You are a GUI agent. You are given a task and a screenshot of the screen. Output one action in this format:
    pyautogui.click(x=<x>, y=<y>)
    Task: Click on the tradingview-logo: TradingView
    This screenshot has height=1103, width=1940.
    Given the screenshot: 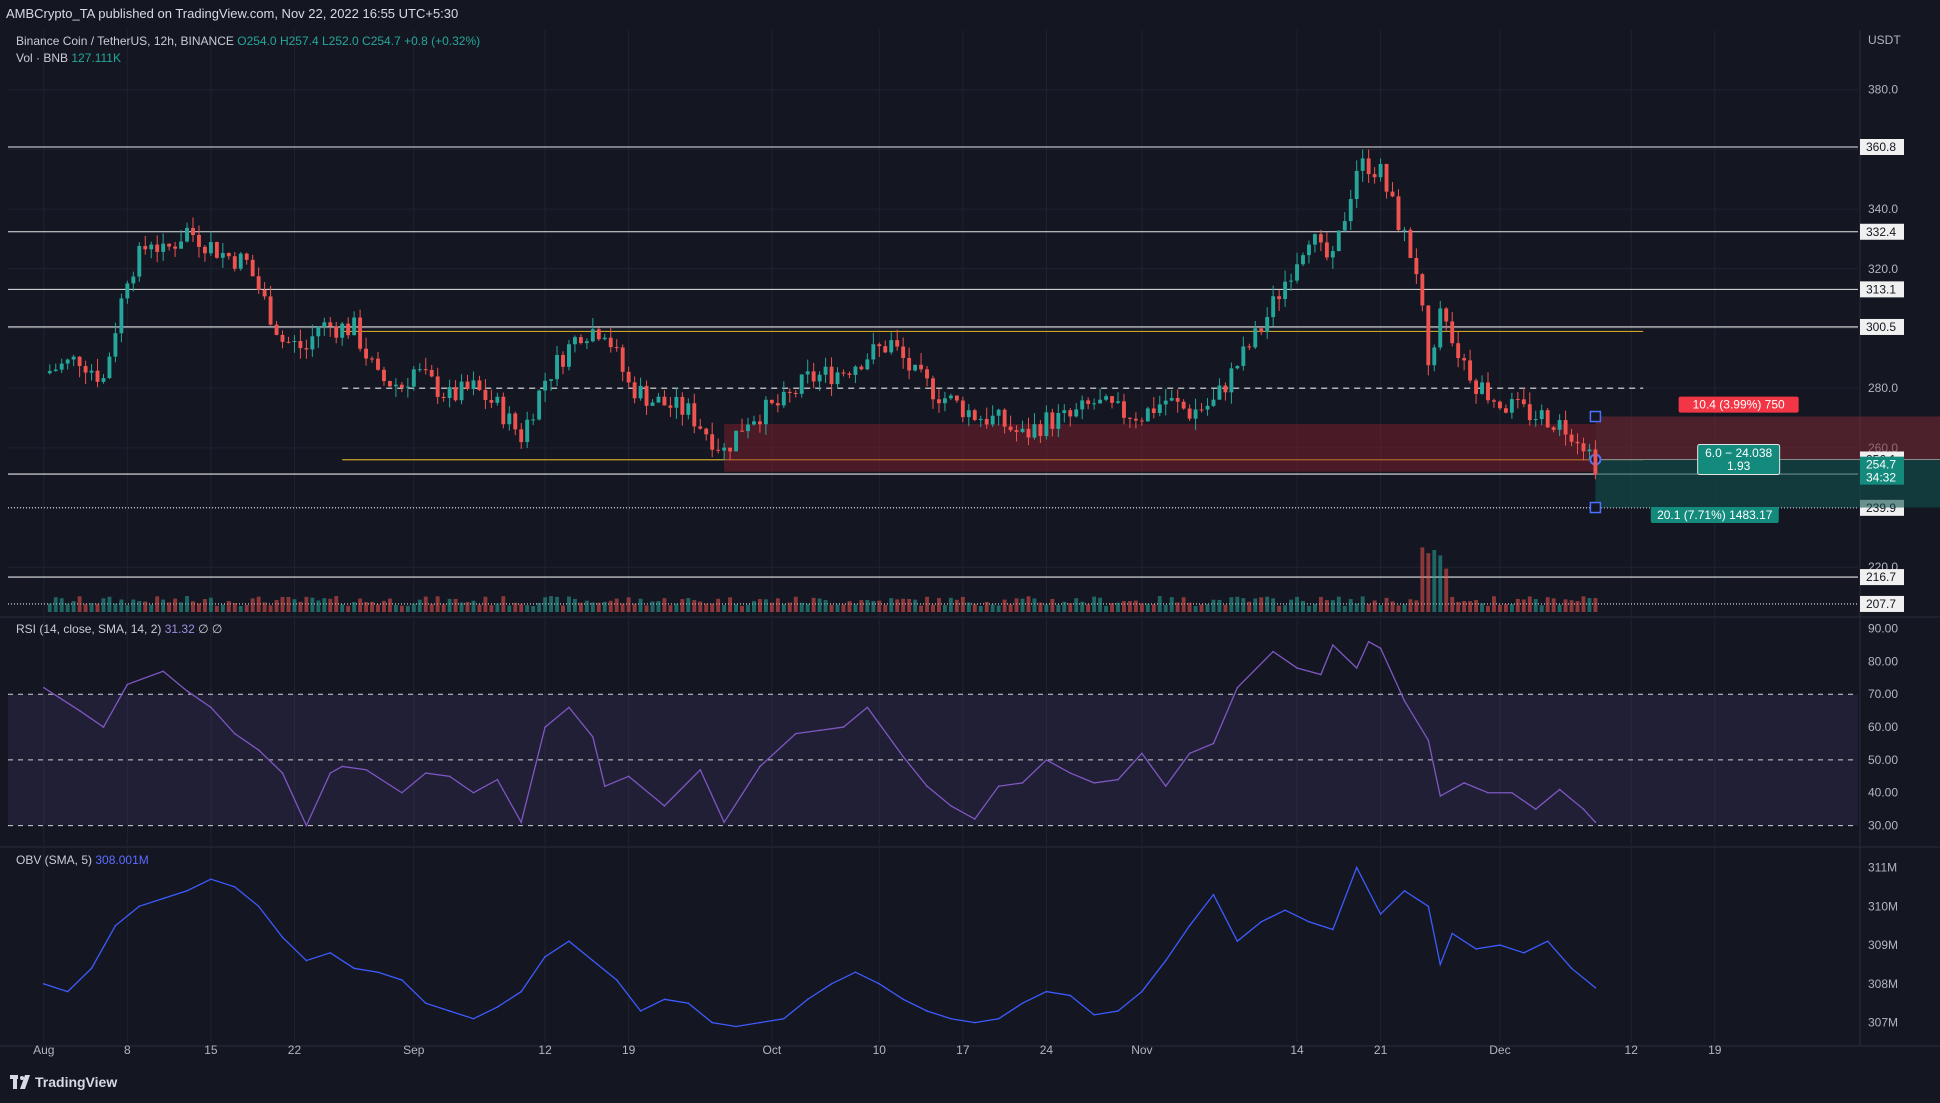 What is the action you would take?
    pyautogui.click(x=63, y=1082)
    